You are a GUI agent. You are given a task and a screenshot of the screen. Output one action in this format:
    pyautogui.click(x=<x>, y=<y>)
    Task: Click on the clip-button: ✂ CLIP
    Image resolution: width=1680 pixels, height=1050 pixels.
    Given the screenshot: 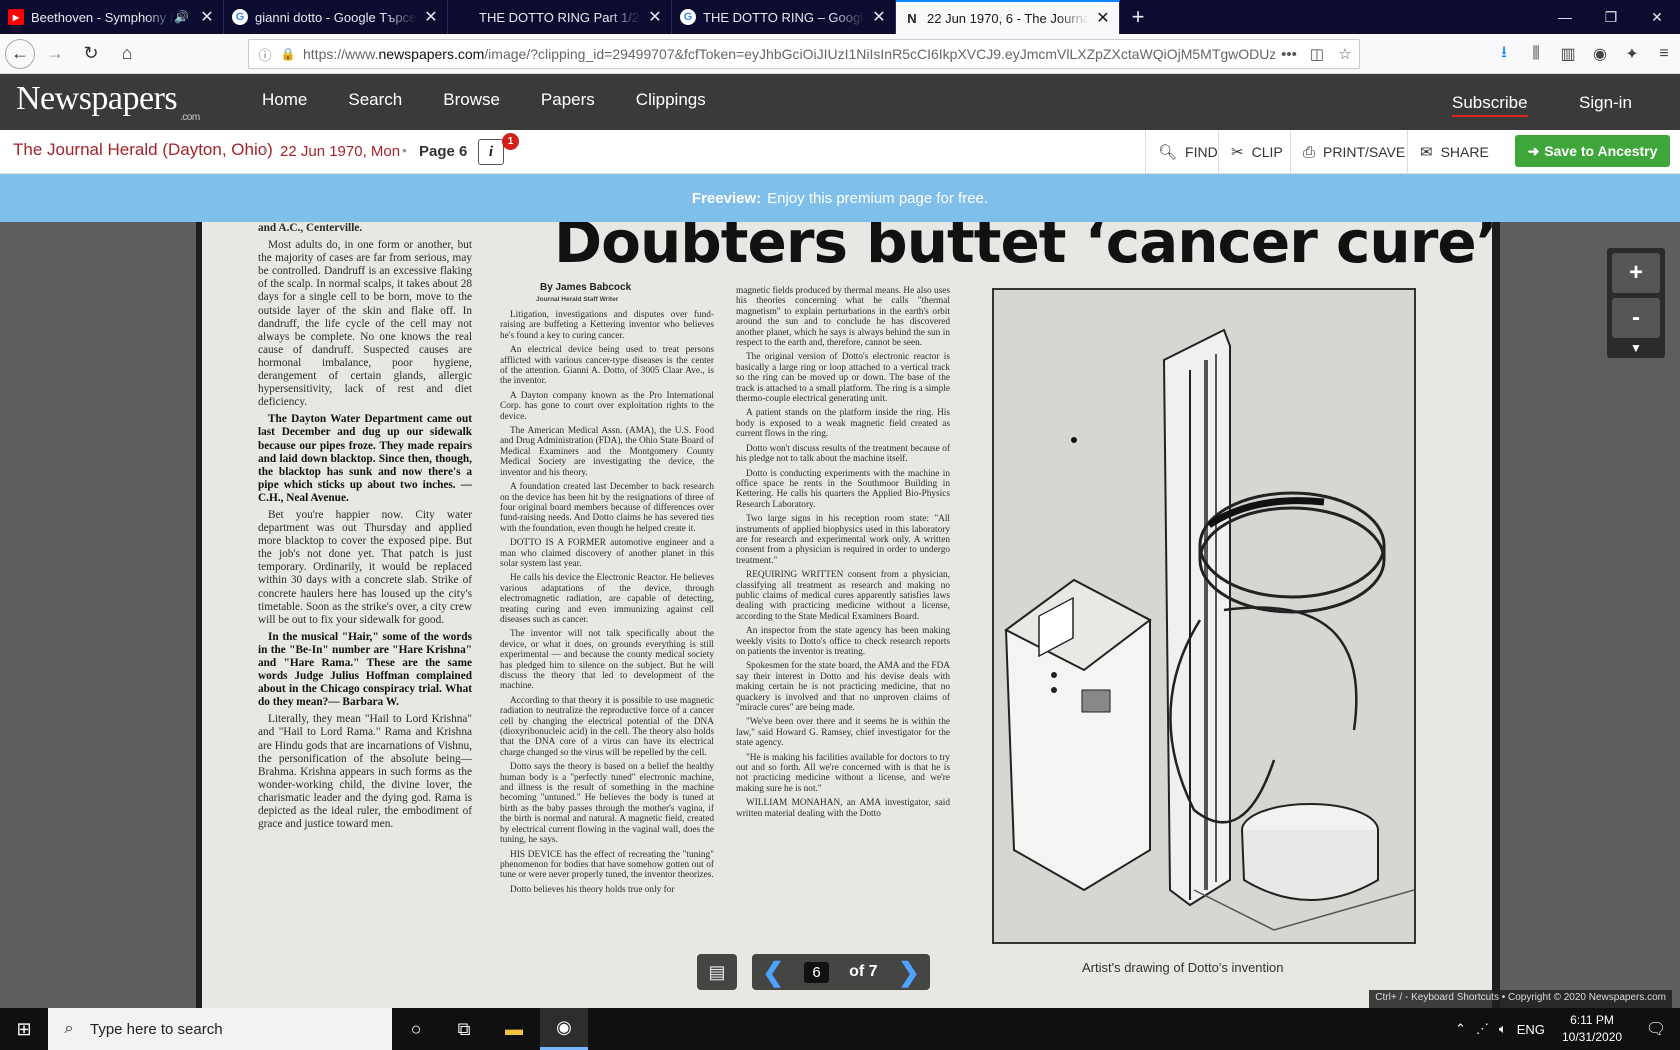 What is the action you would take?
    pyautogui.click(x=1256, y=152)
    